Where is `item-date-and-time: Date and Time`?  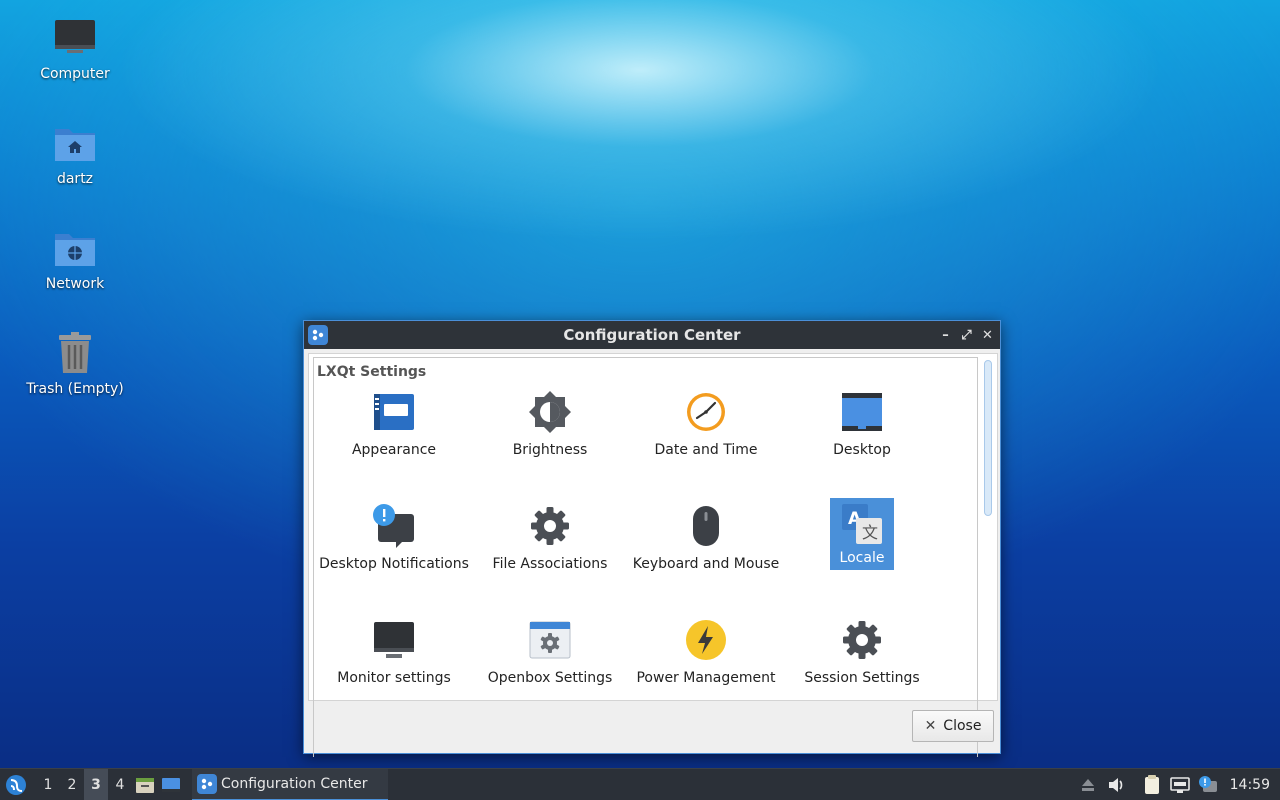 item-date-and-time: Date and Time is located at coordinates (706, 424).